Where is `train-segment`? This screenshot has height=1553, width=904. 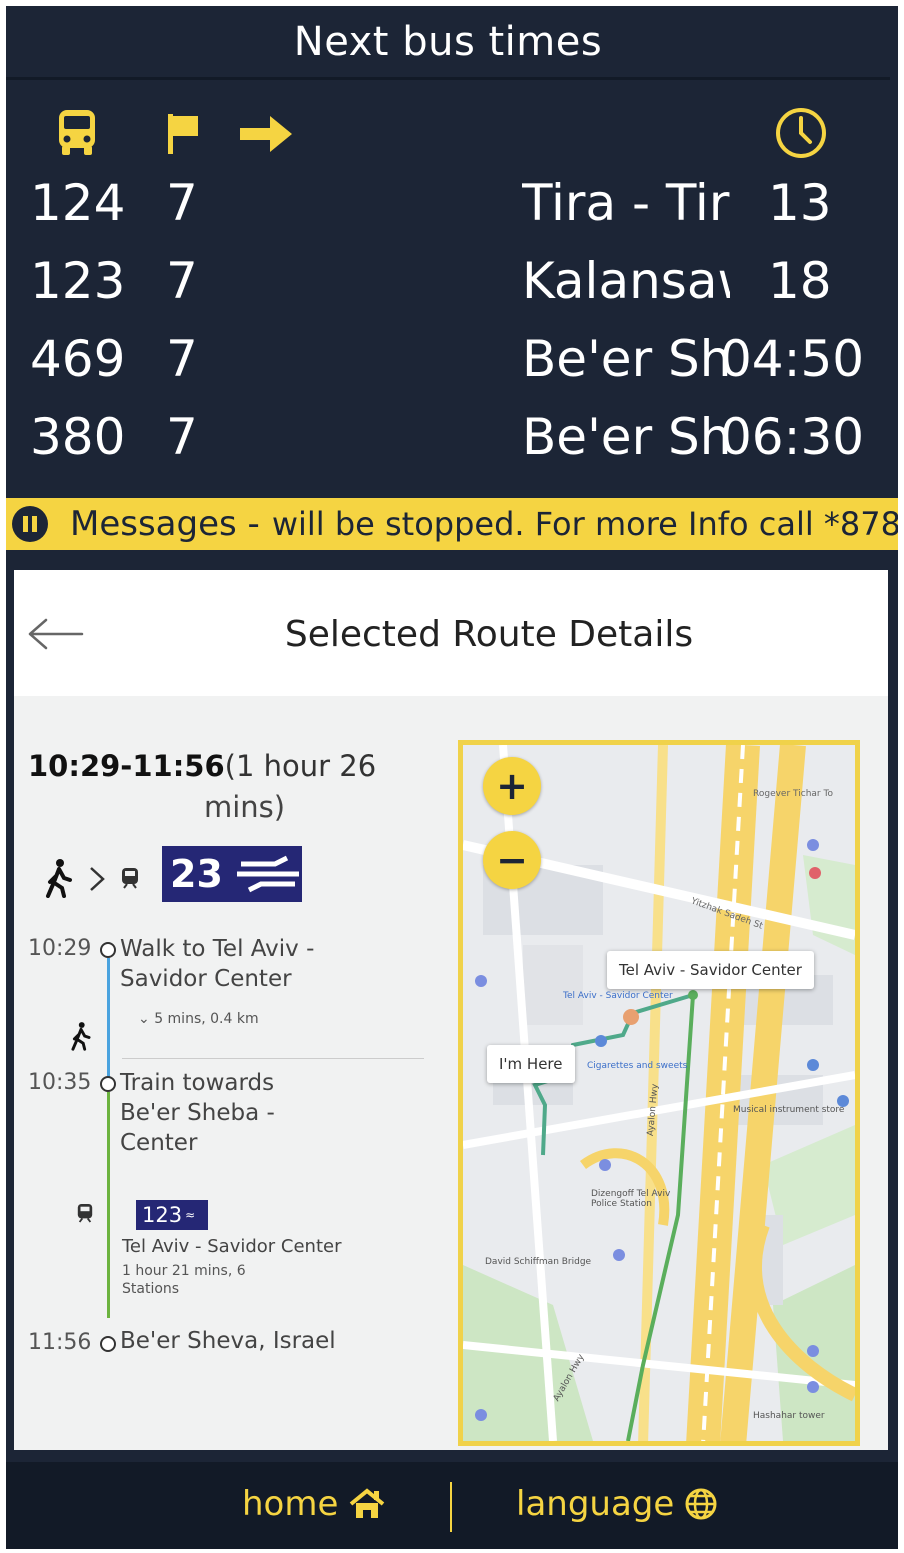
train-segment is located at coordinates (108, 1205).